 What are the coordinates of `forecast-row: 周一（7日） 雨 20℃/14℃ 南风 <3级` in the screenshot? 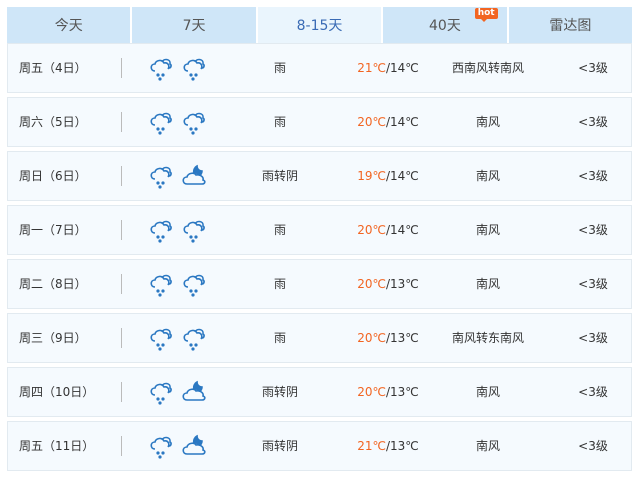 It's located at (319, 230).